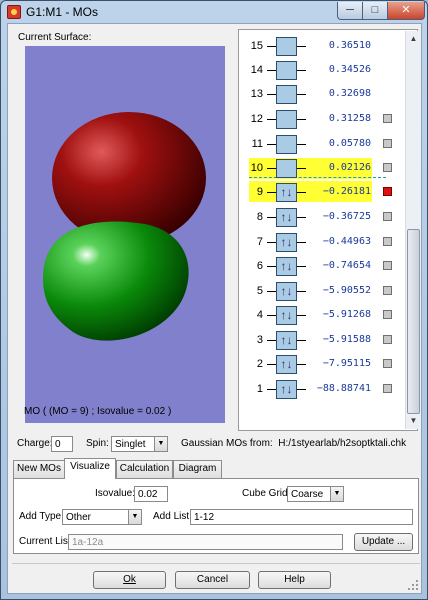 The image size is (428, 600). Describe the element at coordinates (320, 266) in the screenshot. I see `mo-row: 6 ↑↓ −0.74654` at that location.